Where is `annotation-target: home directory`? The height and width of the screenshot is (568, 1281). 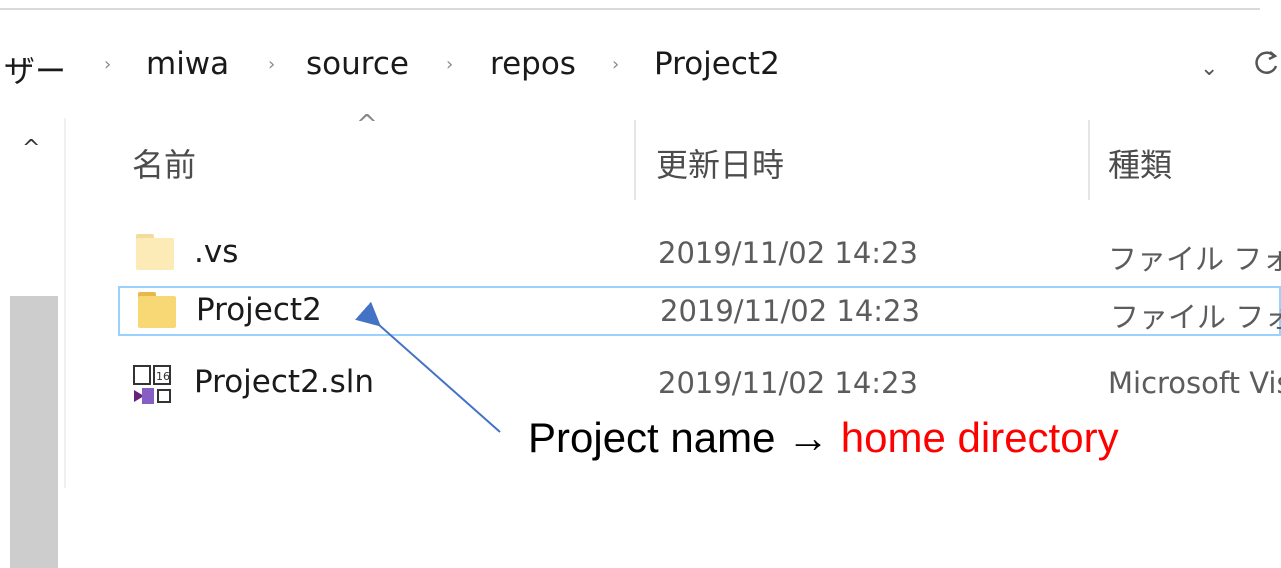 annotation-target: home directory is located at coordinates (979, 437).